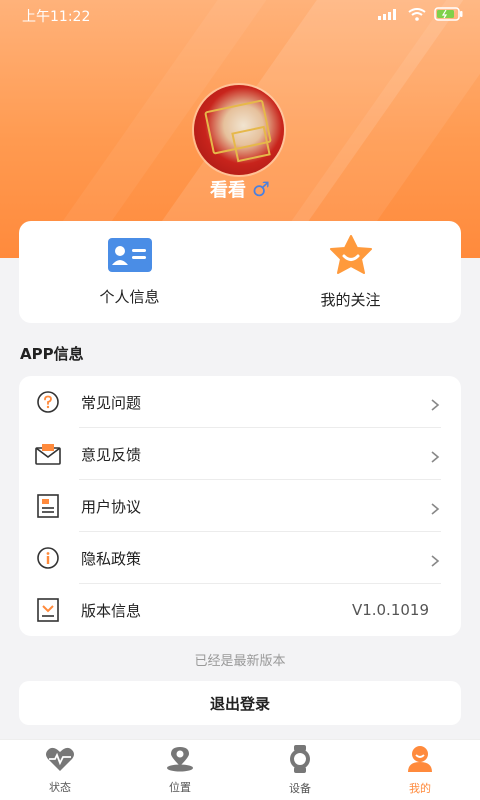 Image resolution: width=480 pixels, height=800 pixels. What do you see at coordinates (48, 558) in the screenshot?
I see `info-shield-icon` at bounding box center [48, 558].